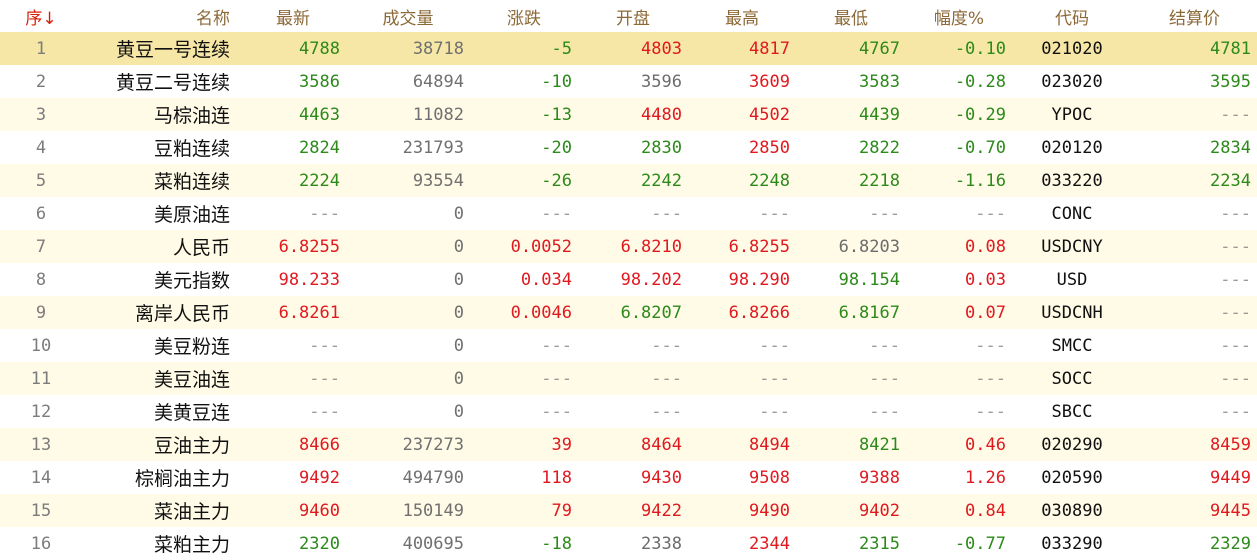  I want to click on cell-low: 6.8167, so click(869, 312).